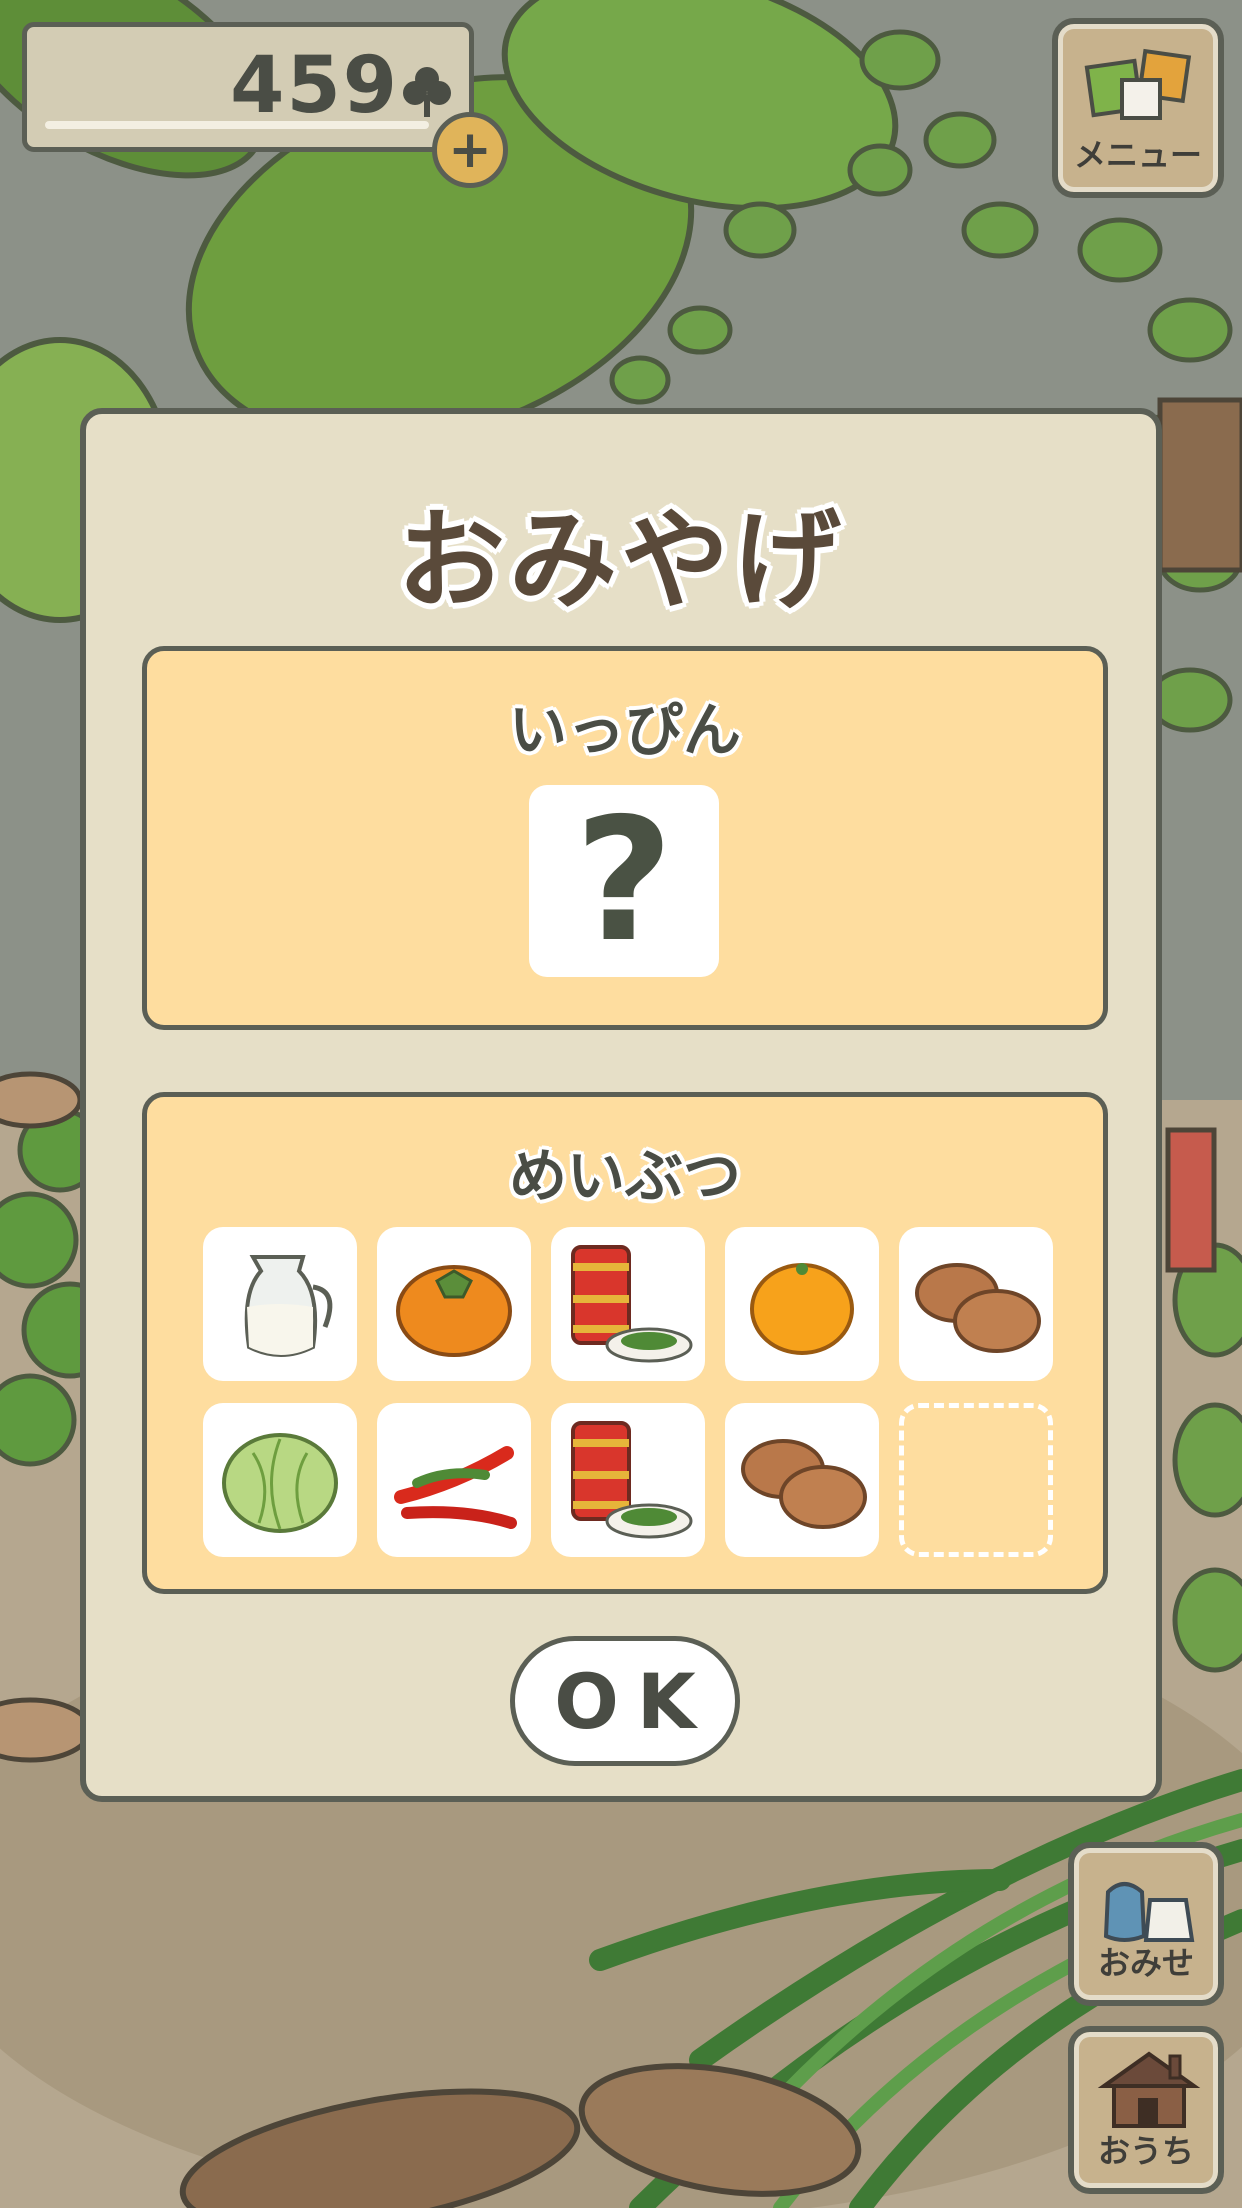  I want to click on mystery-item-slot: ?, so click(624, 881).